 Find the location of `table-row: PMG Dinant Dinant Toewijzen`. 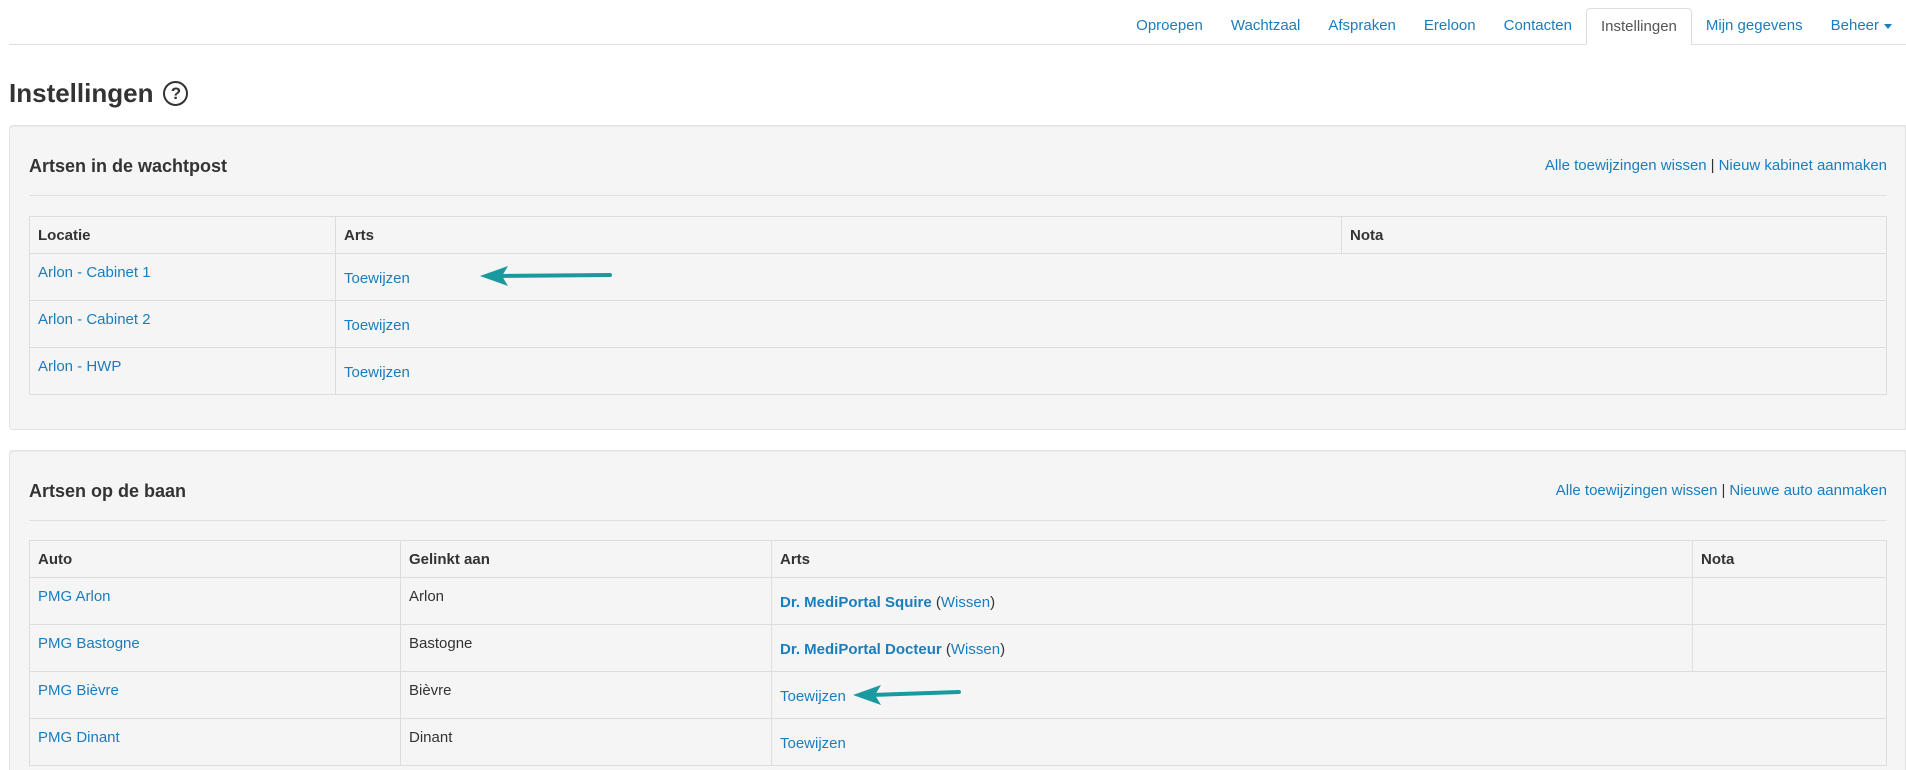

table-row: PMG Dinant Dinant Toewijzen is located at coordinates (958, 742).